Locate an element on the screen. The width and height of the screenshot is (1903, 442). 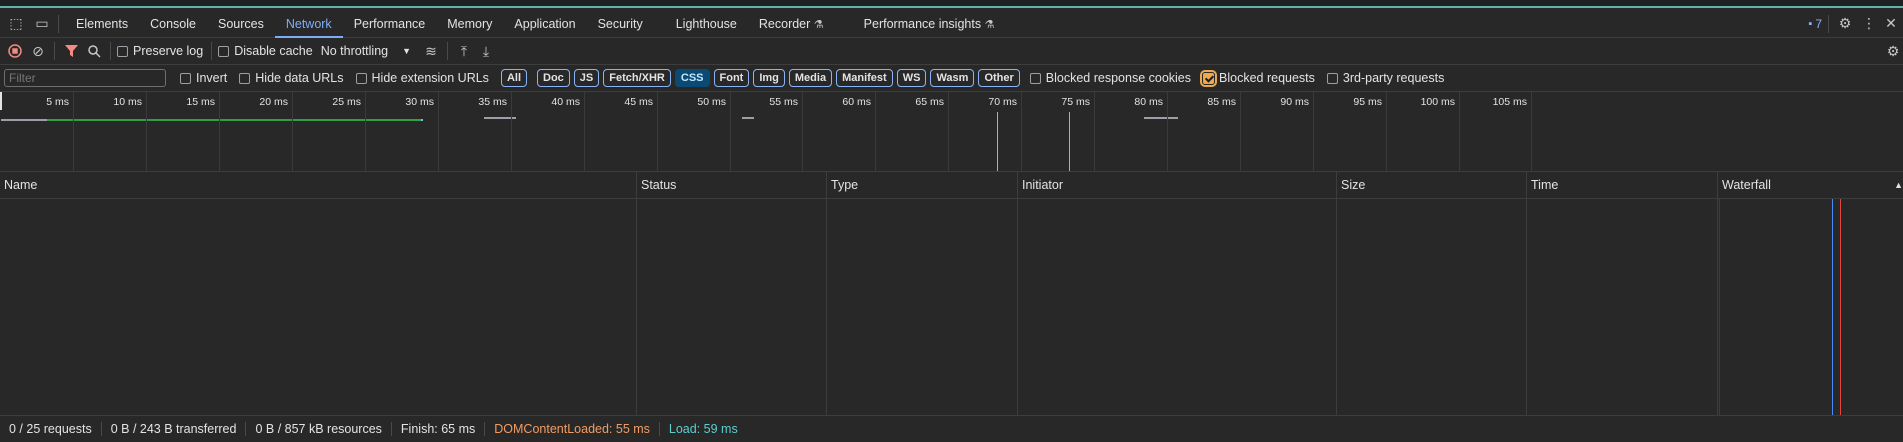
device-toolbar-icon: ▭ is located at coordinates (42, 24).